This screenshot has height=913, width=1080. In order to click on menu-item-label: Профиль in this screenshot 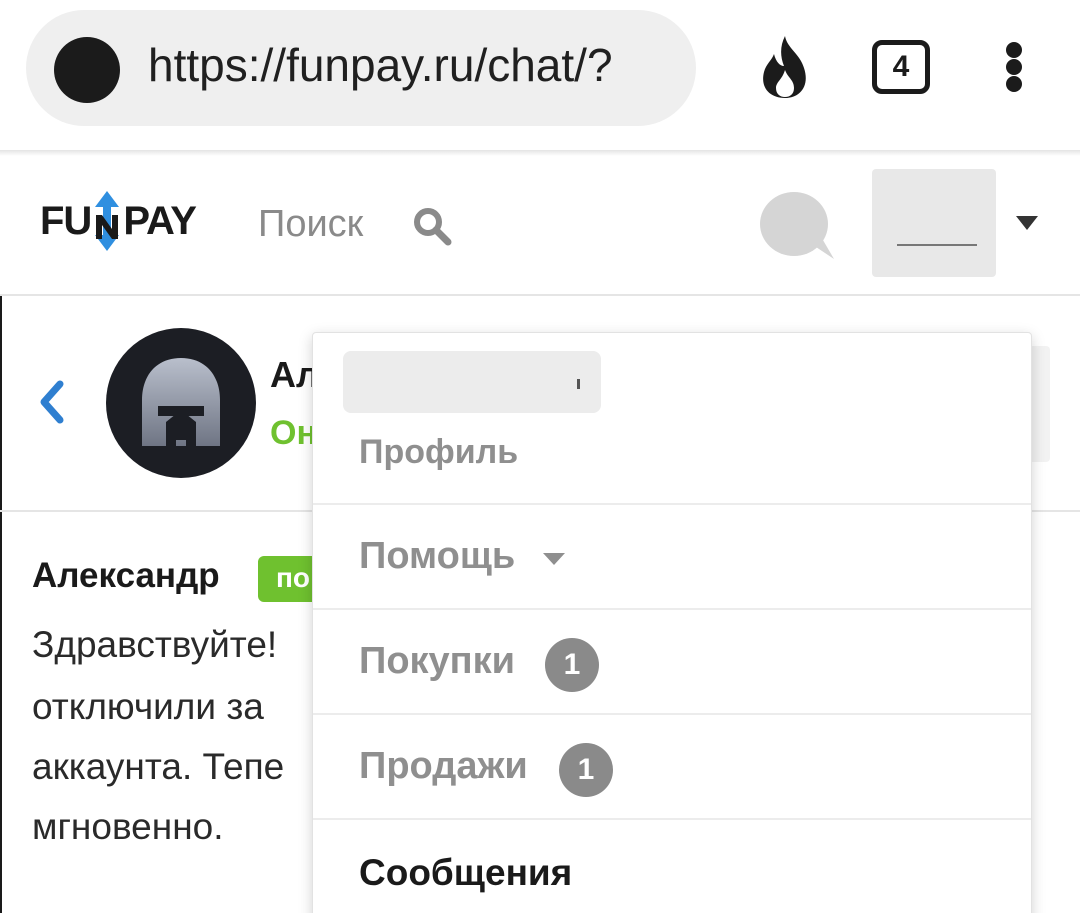, I will do `click(439, 452)`.